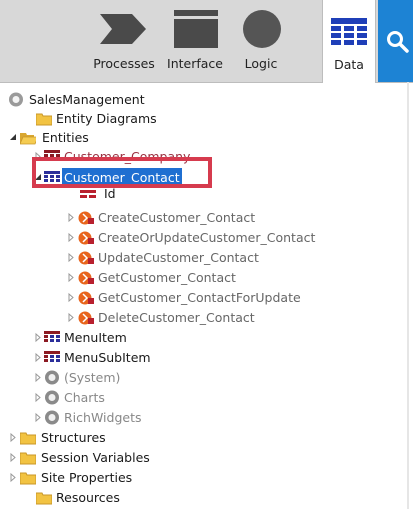 Image resolution: width=413 pixels, height=509 pixels. What do you see at coordinates (65, 137) in the screenshot?
I see `tree-label-entities: Entities` at bounding box center [65, 137].